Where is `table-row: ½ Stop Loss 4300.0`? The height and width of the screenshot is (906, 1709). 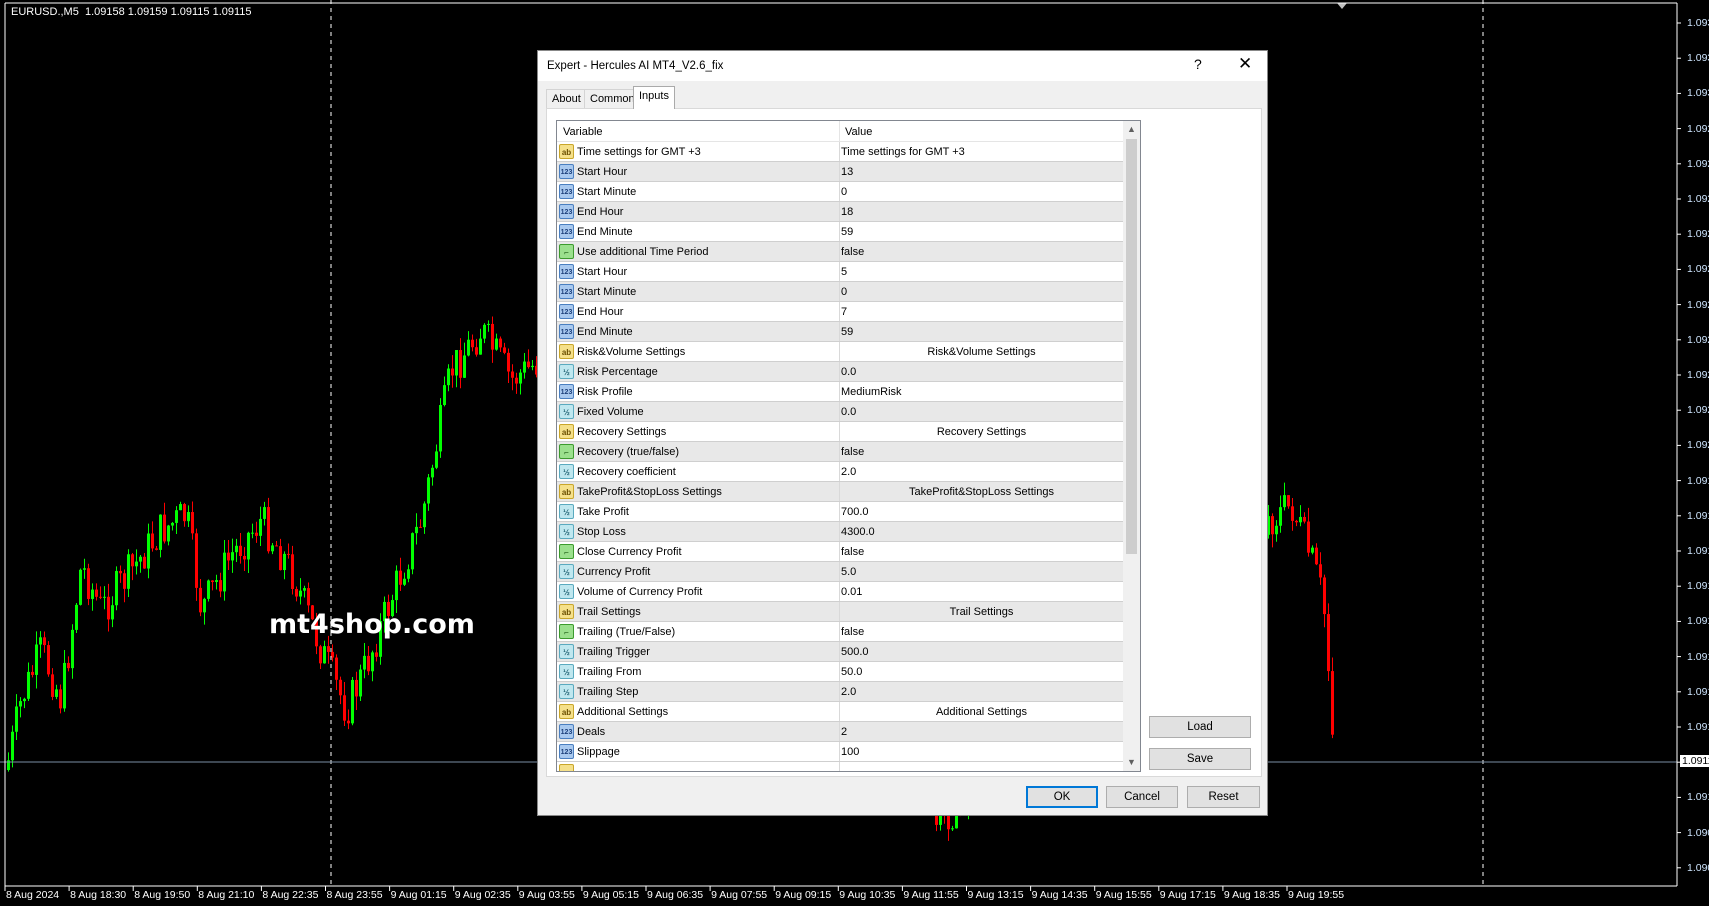
table-row: ½ Stop Loss 4300.0 is located at coordinates (840, 532).